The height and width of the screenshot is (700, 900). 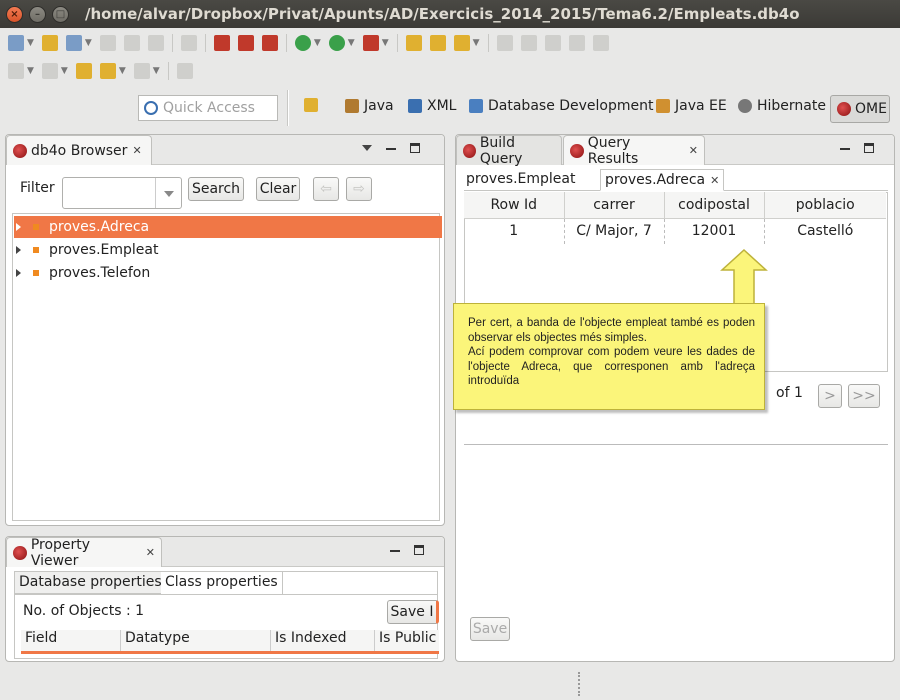 What do you see at coordinates (576, 43) in the screenshot?
I see `block-icon` at bounding box center [576, 43].